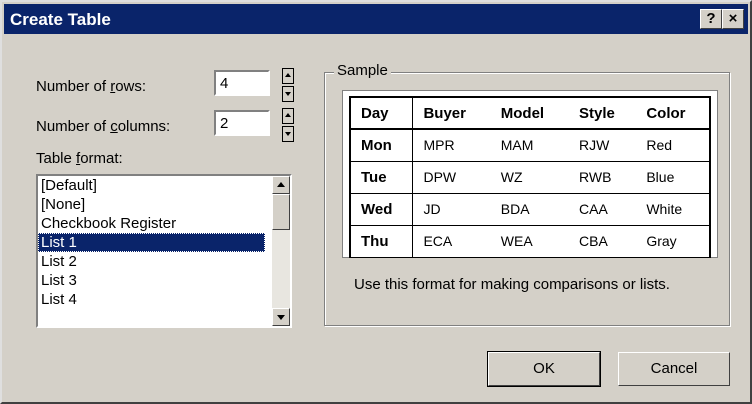 Image resolution: width=752 pixels, height=404 pixels. Describe the element at coordinates (451, 241) in the screenshot. I see `sample-cell: ECA` at that location.